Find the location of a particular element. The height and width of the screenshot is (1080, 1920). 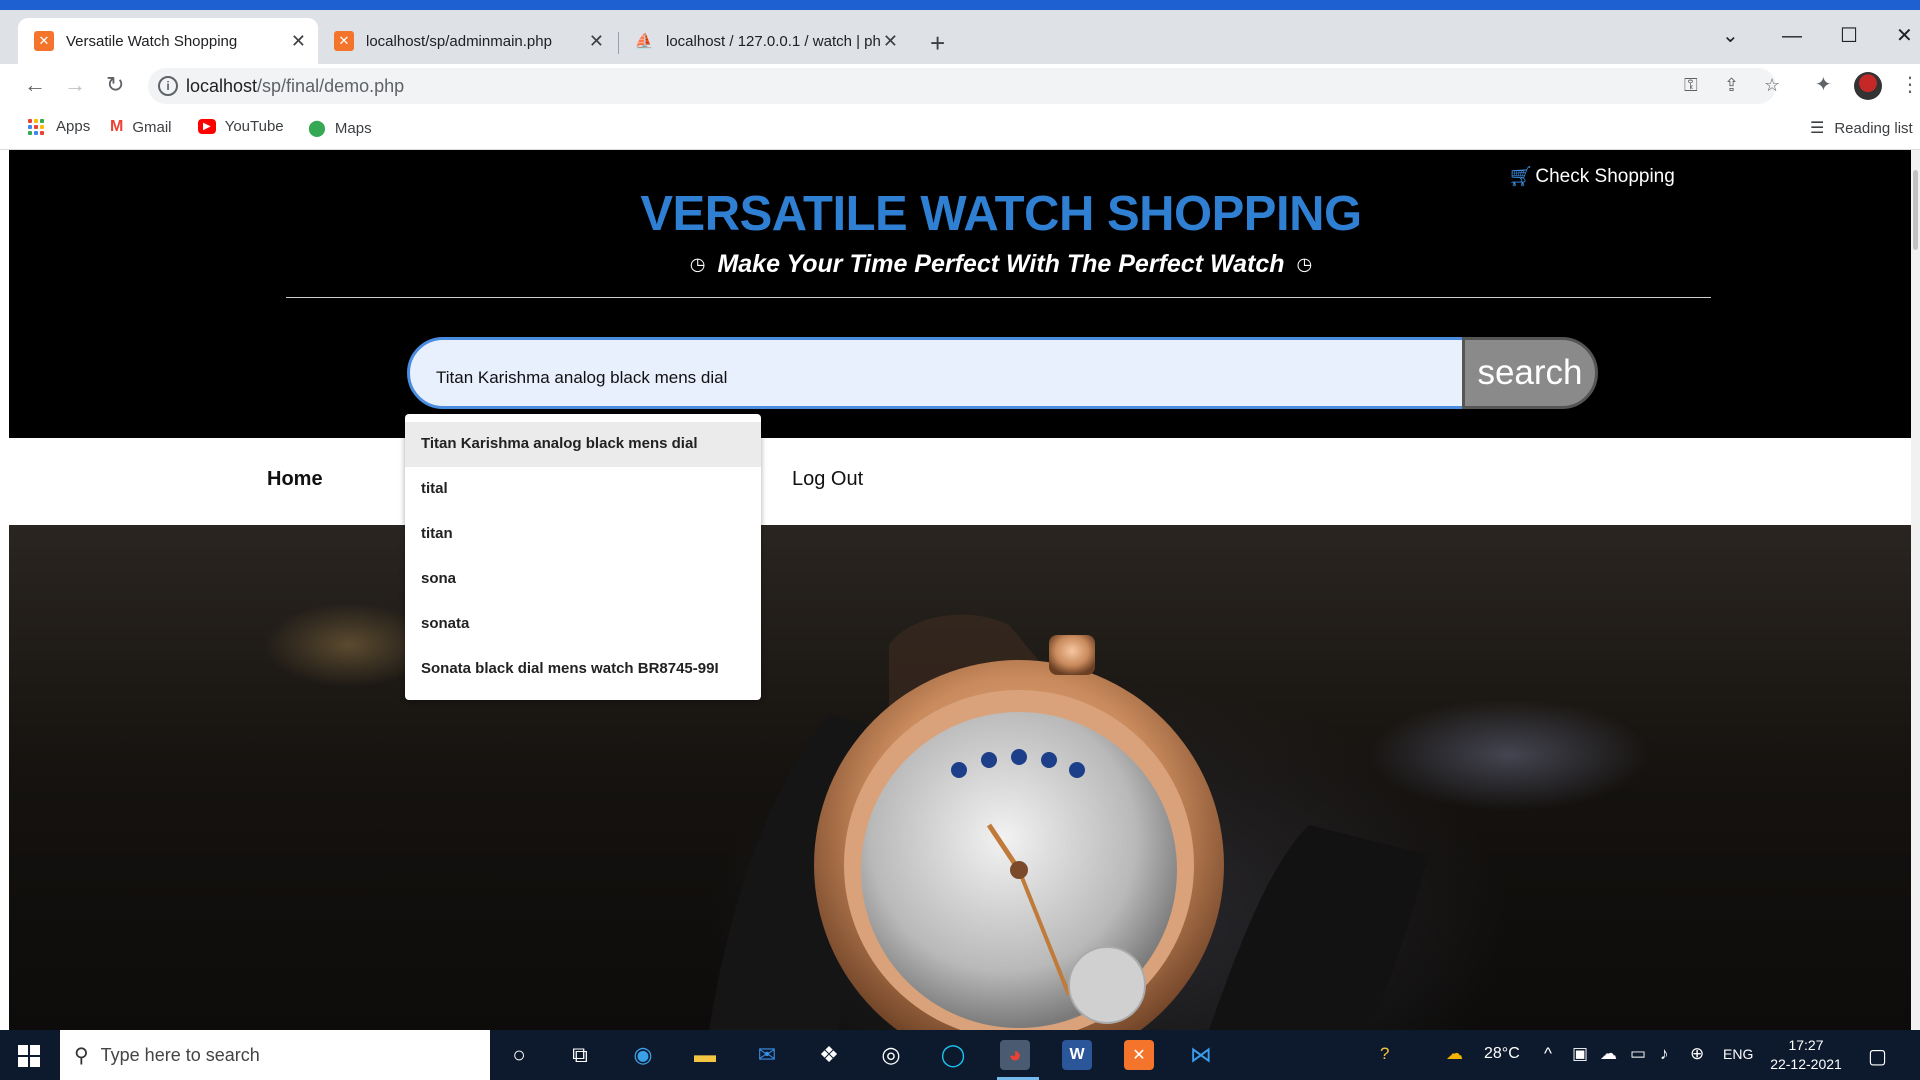

clock-date: 22-12-2021 is located at coordinates (1806, 1064).